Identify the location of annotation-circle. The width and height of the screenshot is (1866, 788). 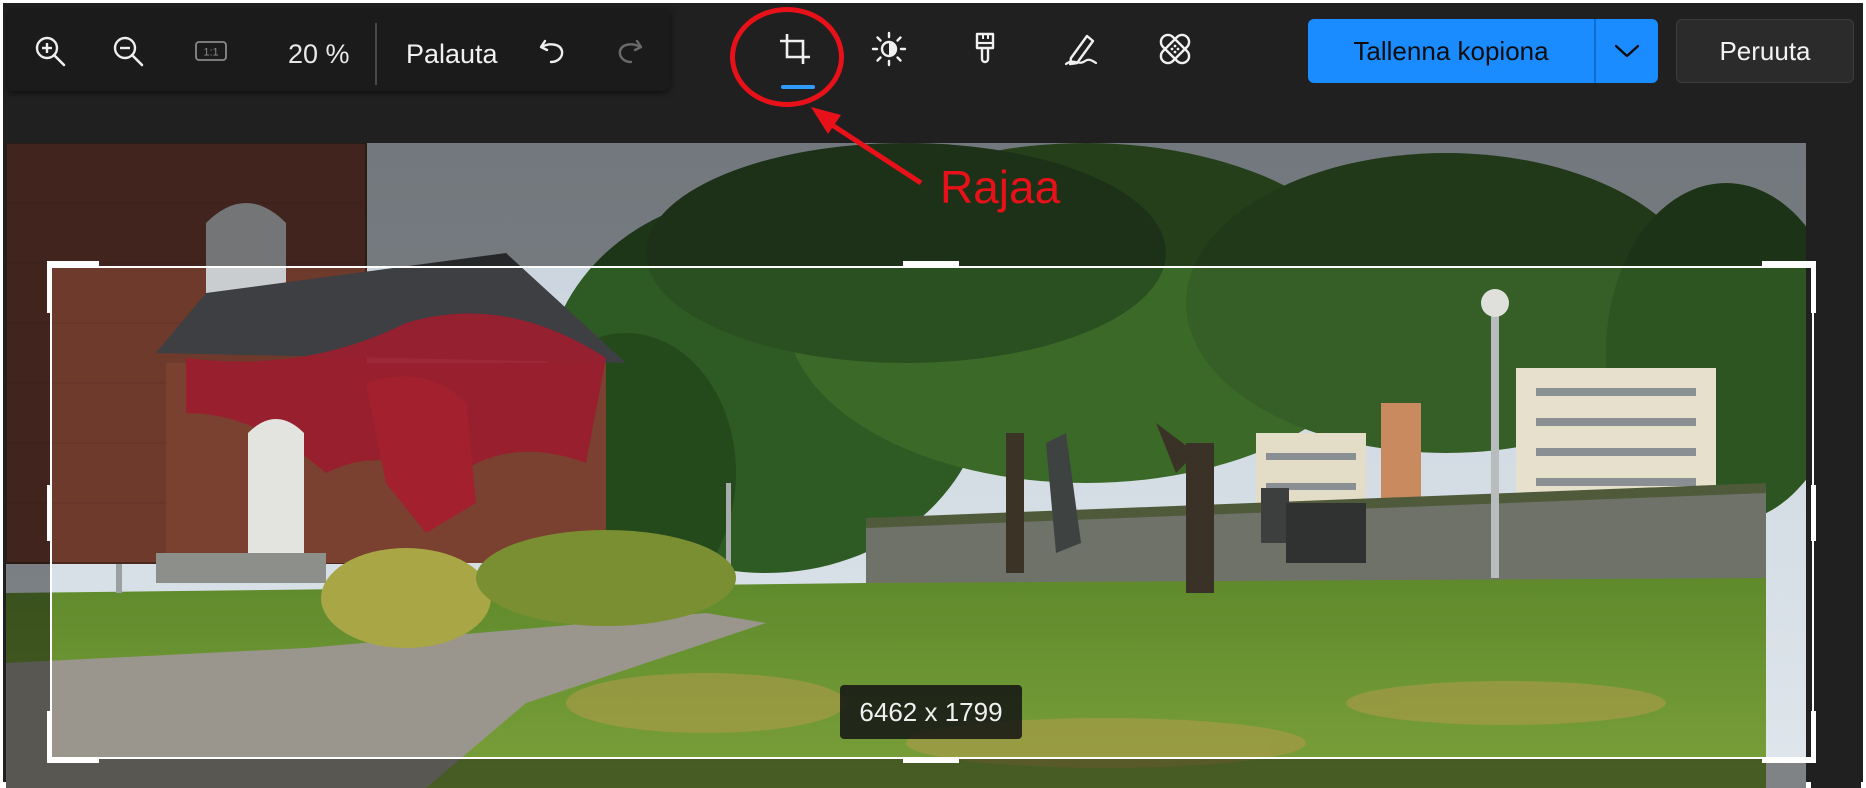
(787, 57).